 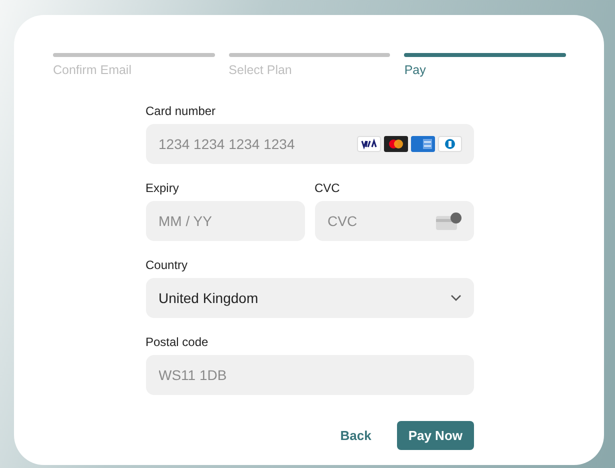 What do you see at coordinates (394, 221) in the screenshot?
I see `cvc-field: CVC` at bounding box center [394, 221].